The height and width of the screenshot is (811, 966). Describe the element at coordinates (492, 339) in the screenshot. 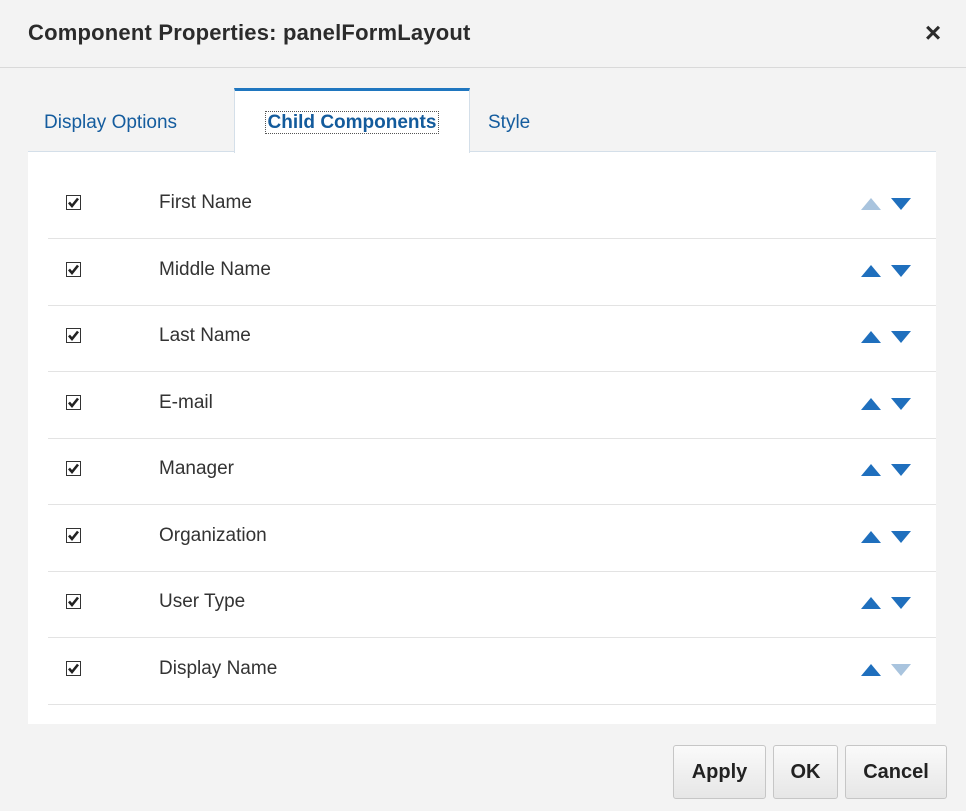

I see `list-item: Last Name` at that location.